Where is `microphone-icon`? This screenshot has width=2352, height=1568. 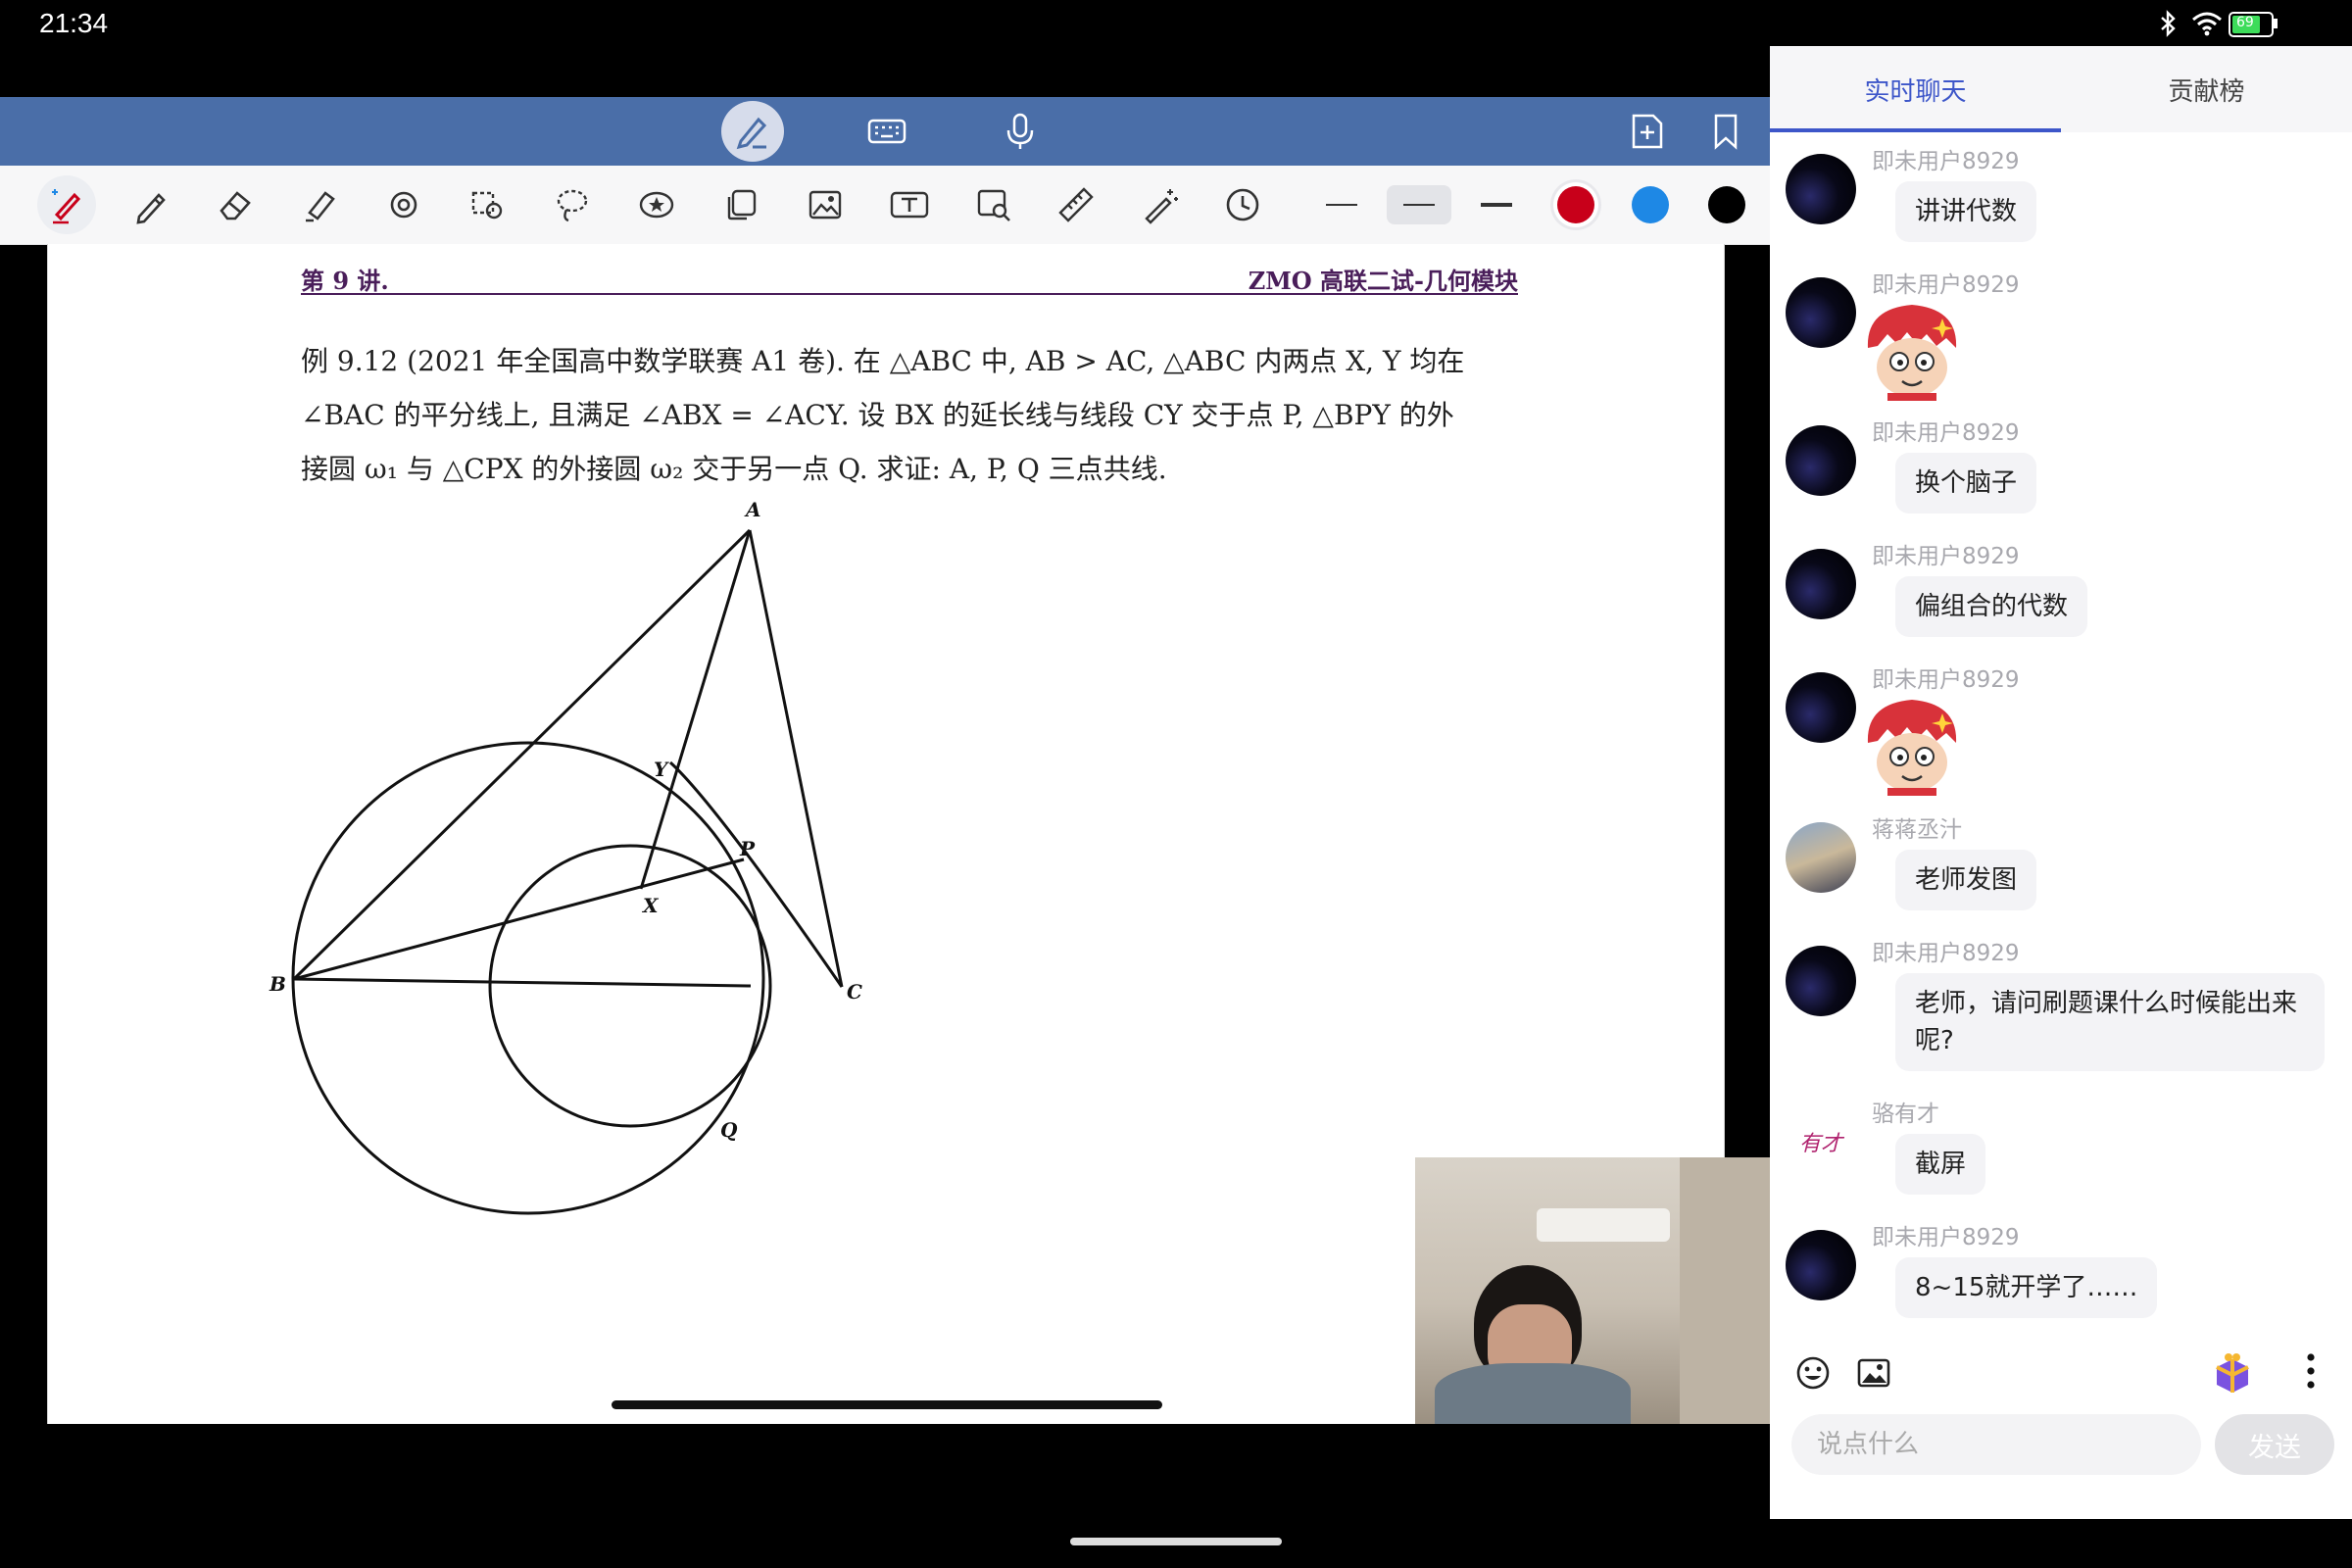
microphone-icon is located at coordinates (1020, 131).